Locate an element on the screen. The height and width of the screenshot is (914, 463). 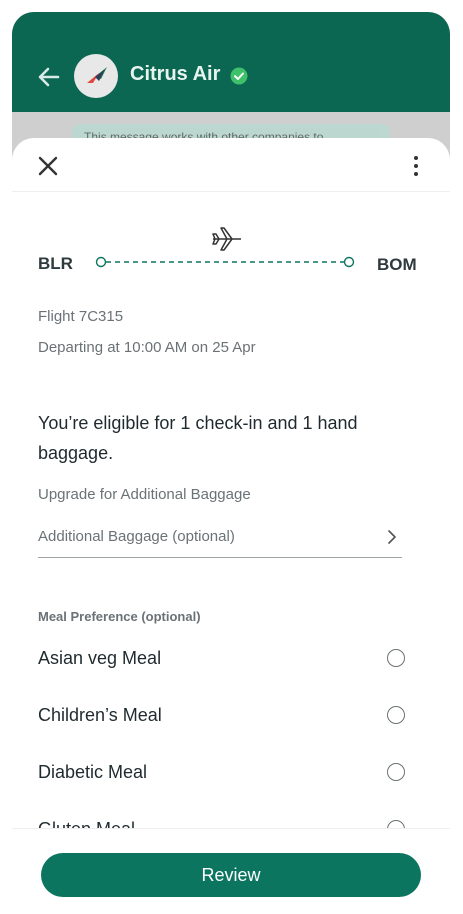
review-button: Review is located at coordinates (231, 875).